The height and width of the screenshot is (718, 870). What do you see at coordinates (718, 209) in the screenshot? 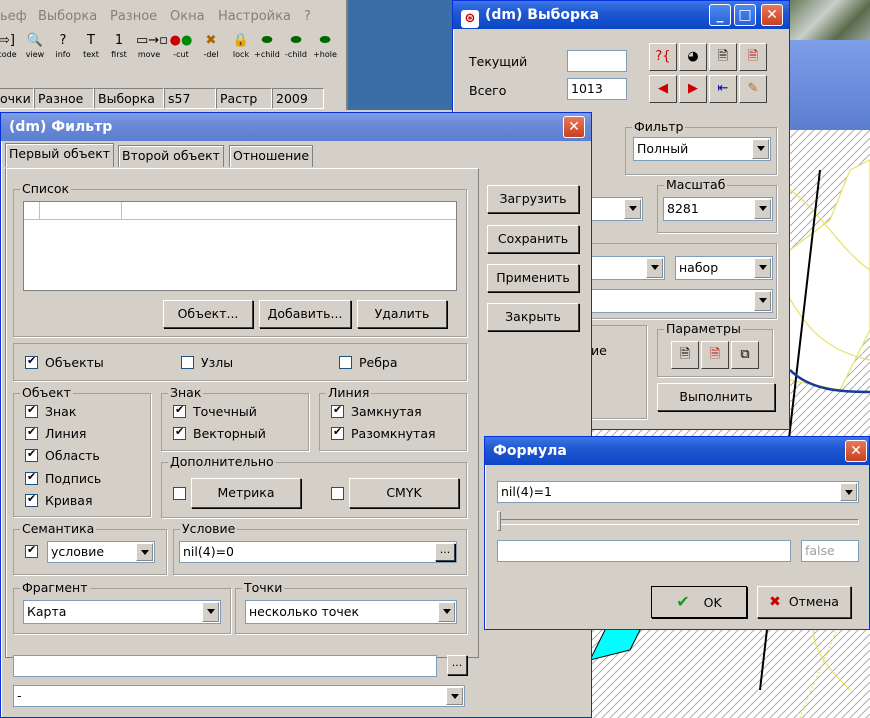
I see `scale-combo: 8281` at bounding box center [718, 209].